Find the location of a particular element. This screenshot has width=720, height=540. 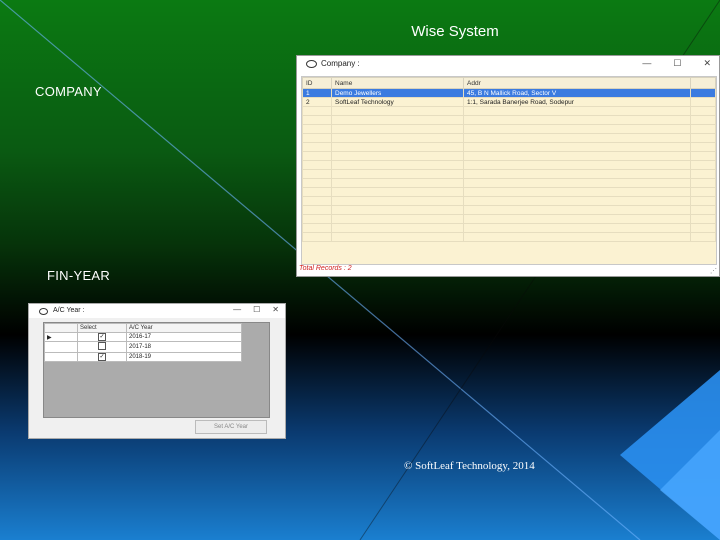

column-header-year: A/C Year is located at coordinates (184, 328).